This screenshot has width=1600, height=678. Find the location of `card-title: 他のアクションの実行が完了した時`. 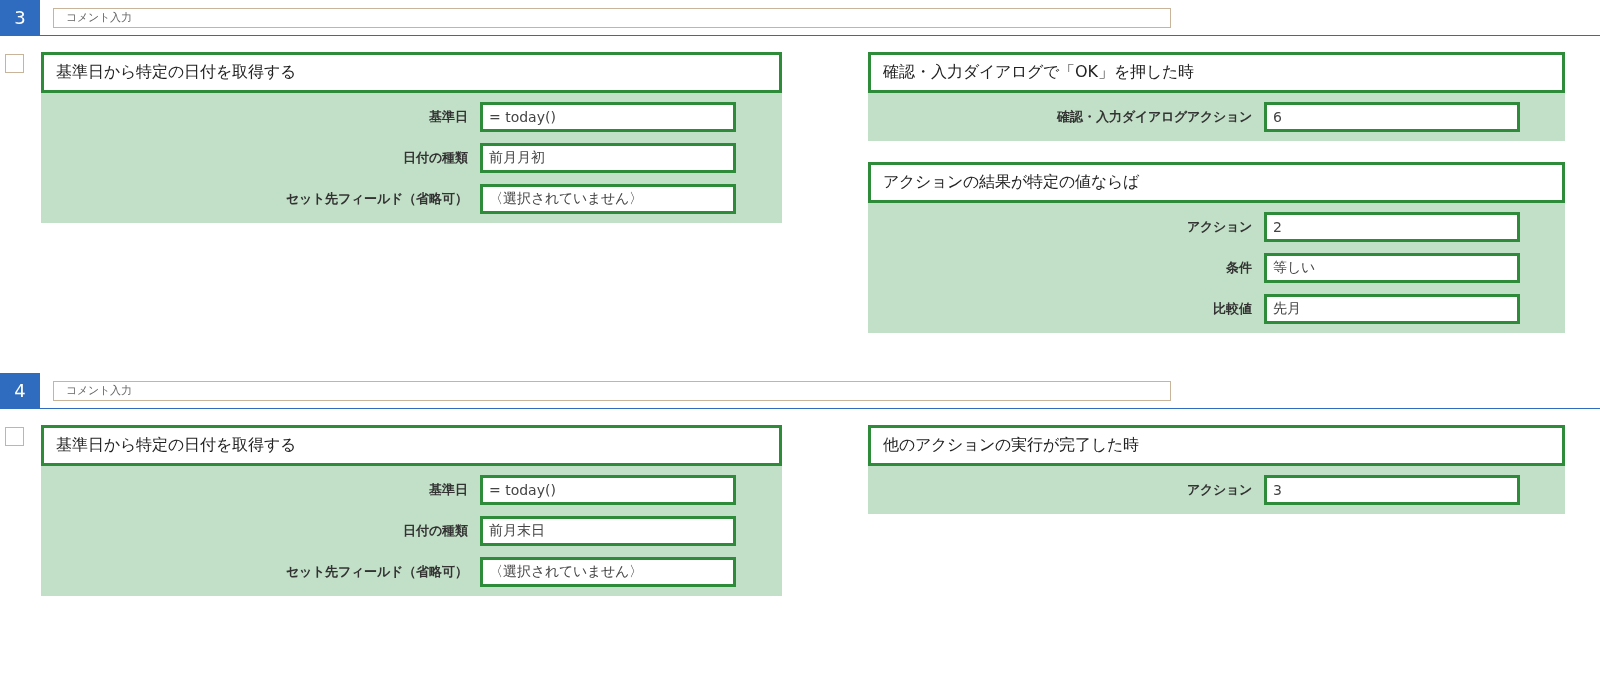

card-title: 他のアクションの実行が完了した時 is located at coordinates (1216, 445).